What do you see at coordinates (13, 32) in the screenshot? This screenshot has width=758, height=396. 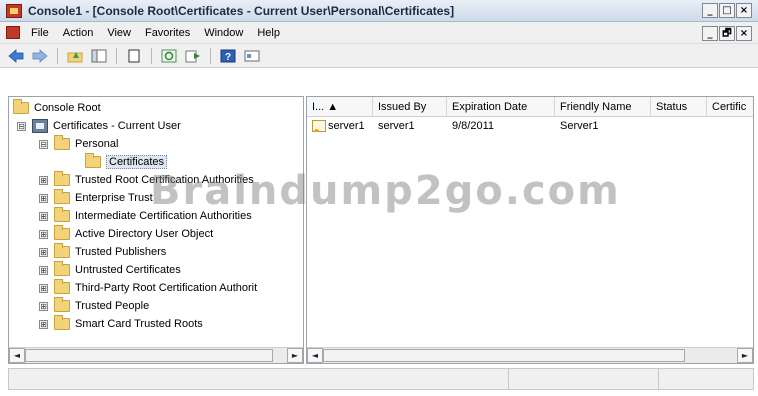 I see `console-menu-icon` at bounding box center [13, 32].